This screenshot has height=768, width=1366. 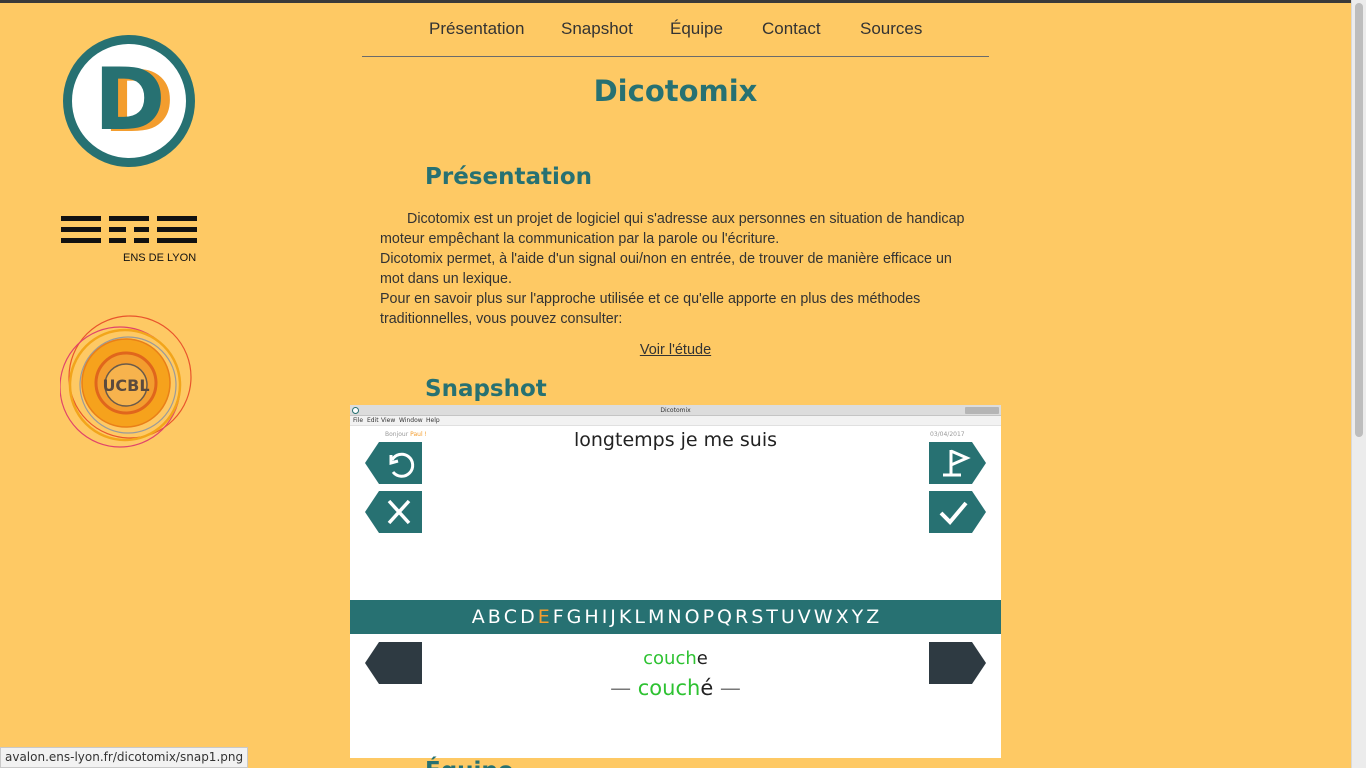 What do you see at coordinates (393, 463) in the screenshot?
I see `undo-icon` at bounding box center [393, 463].